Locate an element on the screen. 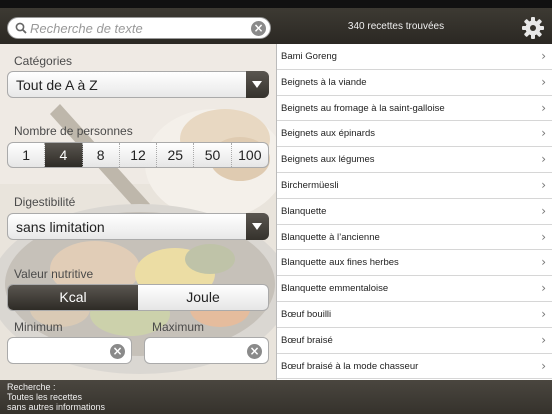 The width and height of the screenshot is (552, 414). persons-label: Nombre de personnes is located at coordinates (73, 131).